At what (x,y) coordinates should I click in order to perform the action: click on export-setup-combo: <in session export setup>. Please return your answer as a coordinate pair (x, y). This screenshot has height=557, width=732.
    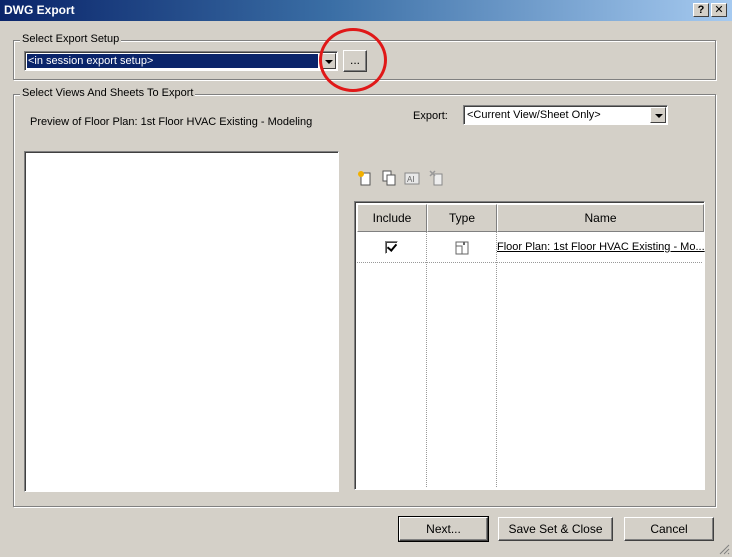
    Looking at the image, I should click on (181, 61).